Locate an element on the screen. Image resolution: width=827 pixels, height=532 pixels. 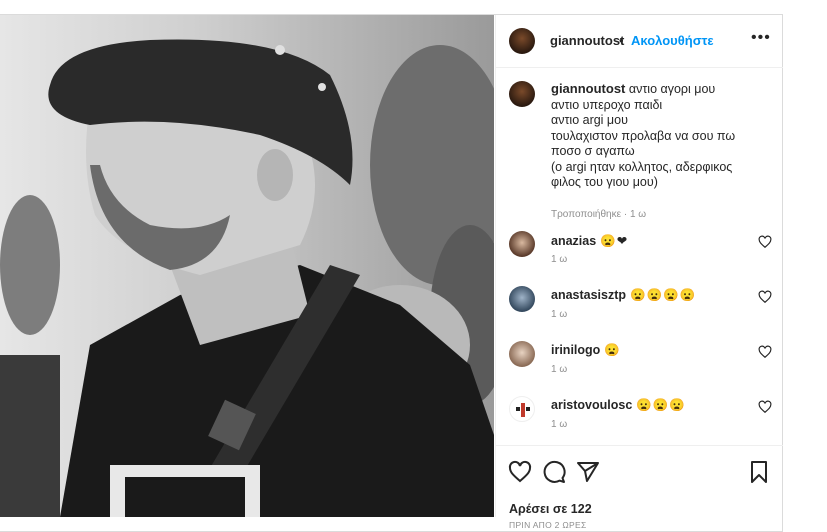
comment-text: 😦 is located at coordinates (612, 350).